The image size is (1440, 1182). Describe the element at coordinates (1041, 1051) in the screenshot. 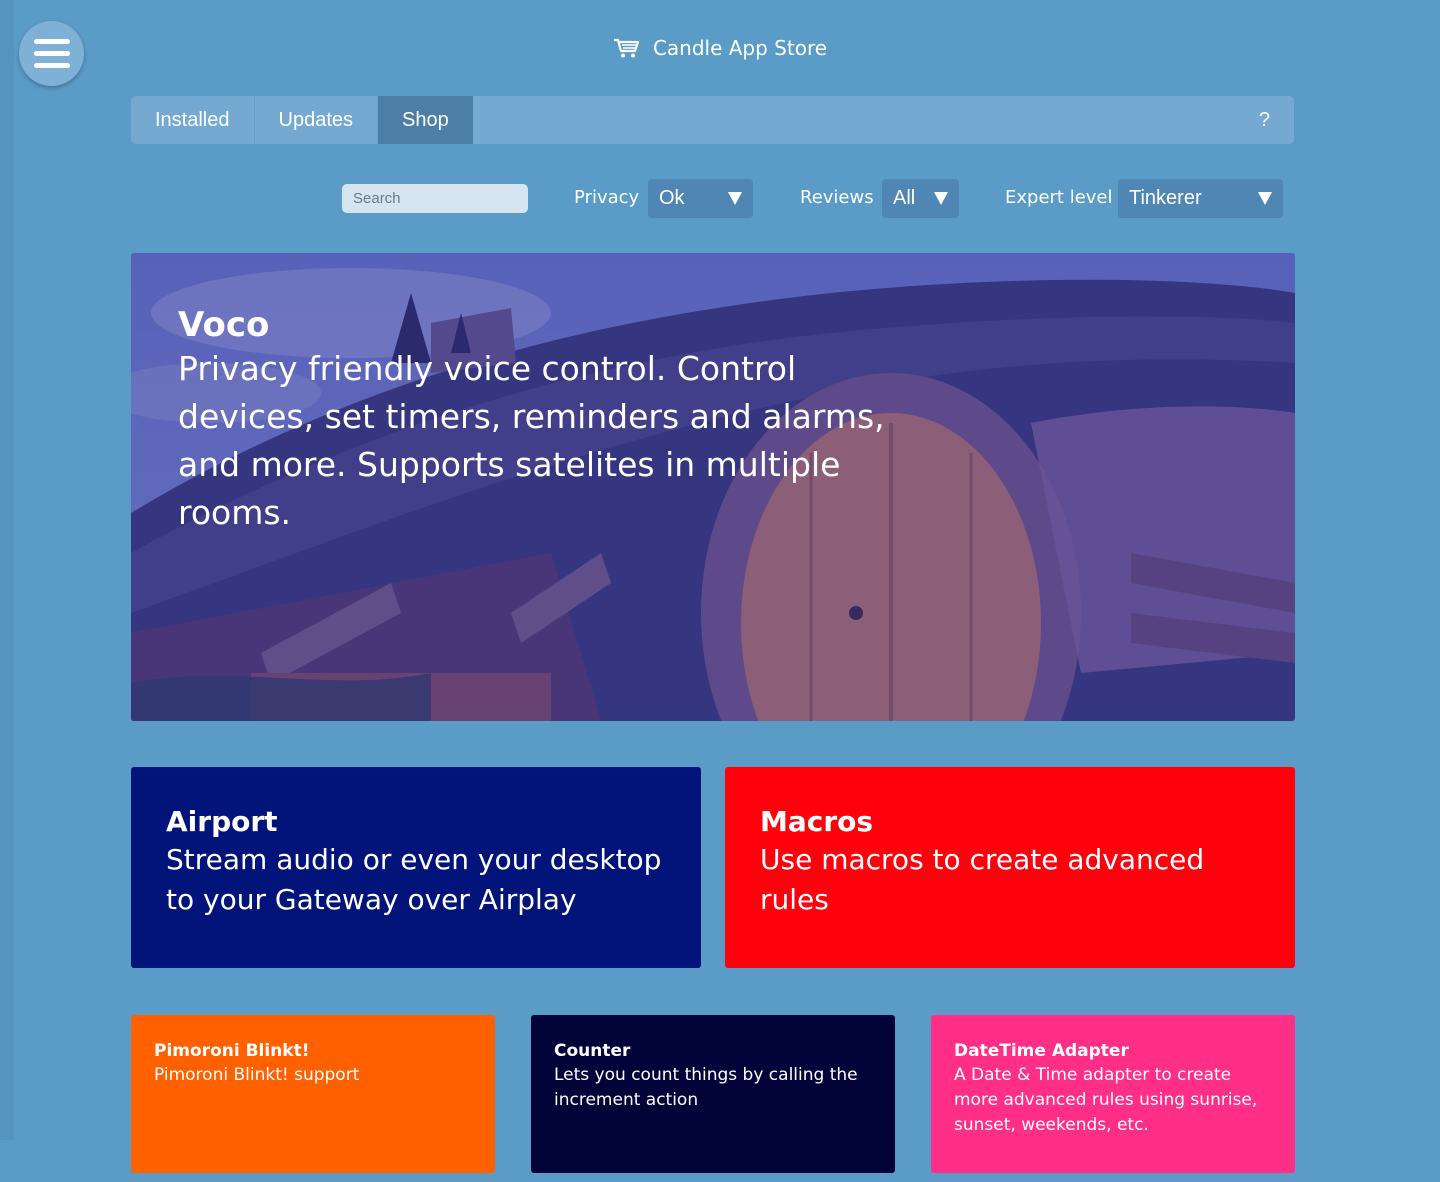

I see `app-card-title: DateTime Adapter` at that location.